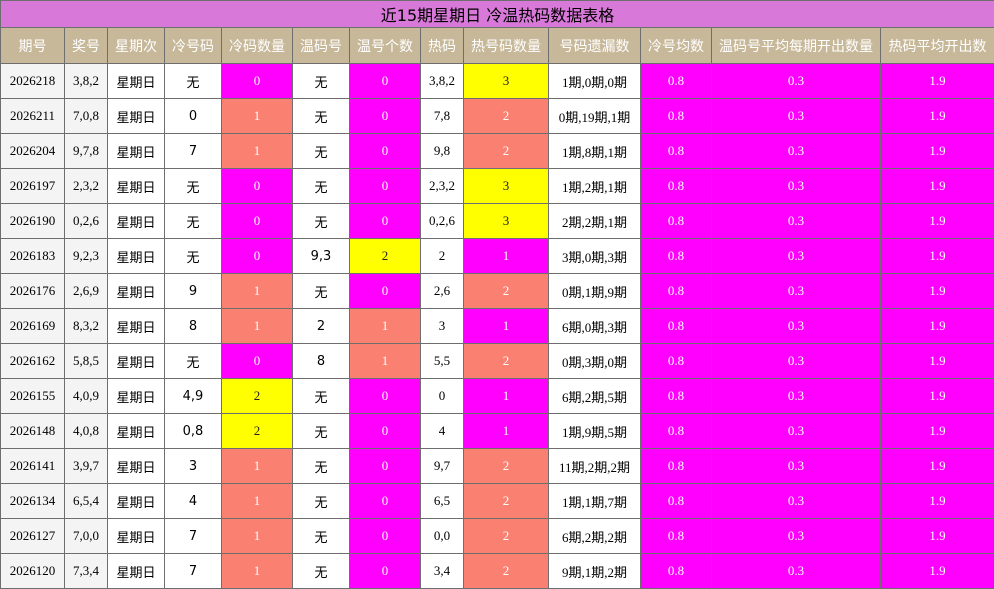  What do you see at coordinates (86, 151) in the screenshot?
I see `draw-cell: 9,7,8` at bounding box center [86, 151].